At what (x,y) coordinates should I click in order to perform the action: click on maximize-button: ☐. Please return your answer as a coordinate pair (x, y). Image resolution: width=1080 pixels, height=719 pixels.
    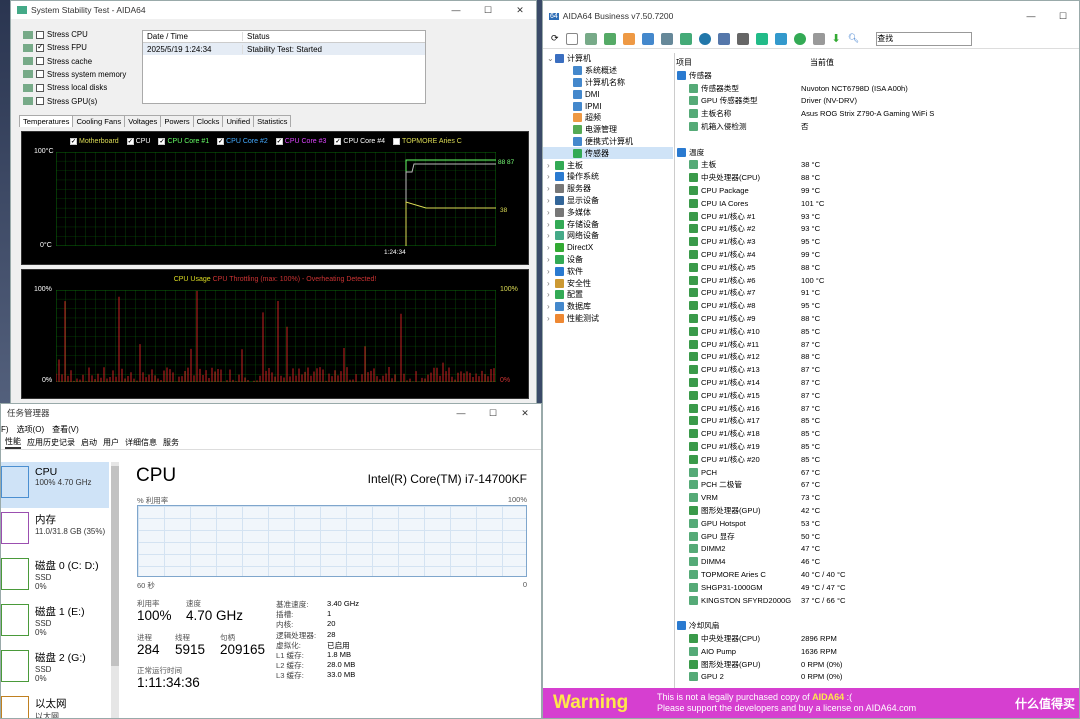
    Looking at the image, I should click on (488, 10).